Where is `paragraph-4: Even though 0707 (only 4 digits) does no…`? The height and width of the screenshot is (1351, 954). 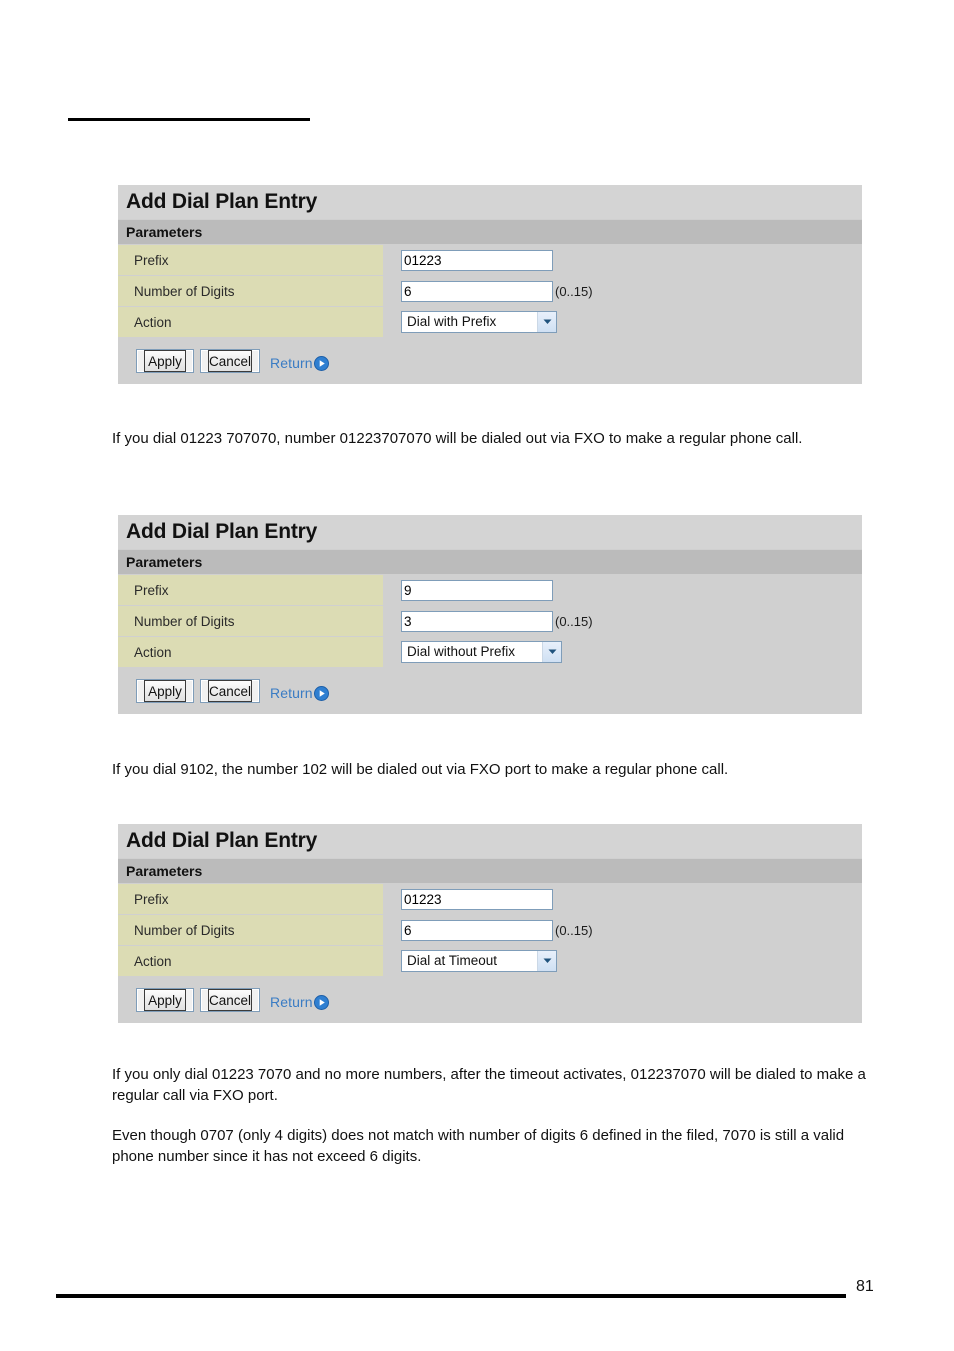
paragraph-4: Even though 0707 (only 4 digits) does no… is located at coordinates (478, 1146).